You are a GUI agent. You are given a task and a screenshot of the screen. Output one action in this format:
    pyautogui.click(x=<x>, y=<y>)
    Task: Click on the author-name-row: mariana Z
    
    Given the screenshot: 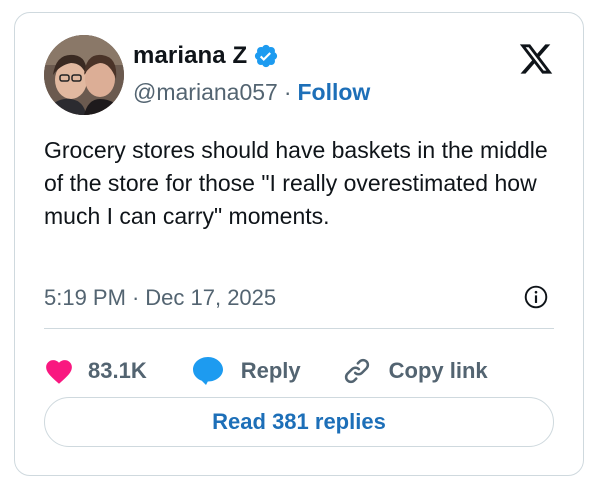 What is the action you would take?
    pyautogui.click(x=206, y=56)
    